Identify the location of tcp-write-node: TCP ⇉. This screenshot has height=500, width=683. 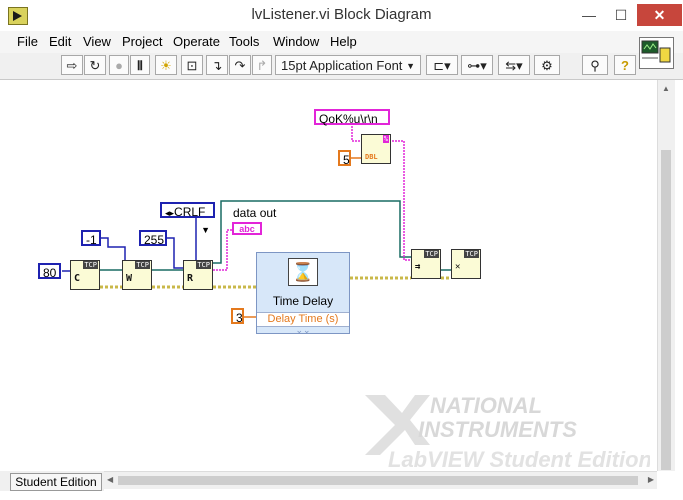
(426, 264).